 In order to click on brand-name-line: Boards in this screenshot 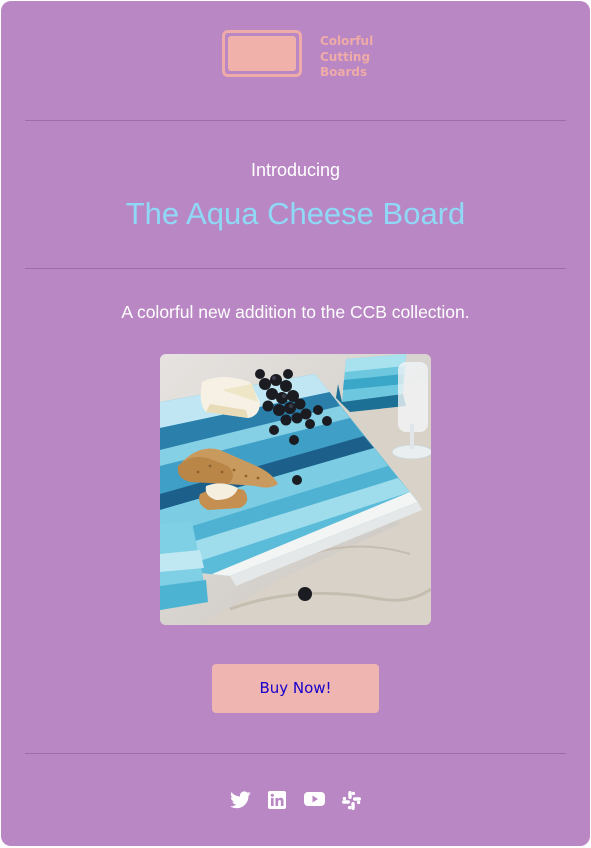, I will do `click(344, 72)`.